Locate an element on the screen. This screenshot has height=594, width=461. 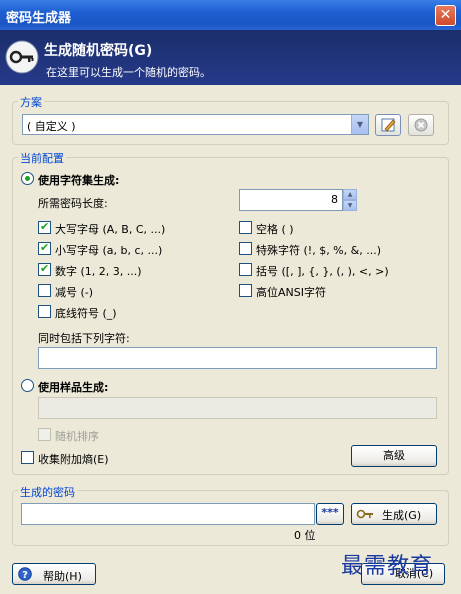
random-order-checkbox is located at coordinates (44, 434).